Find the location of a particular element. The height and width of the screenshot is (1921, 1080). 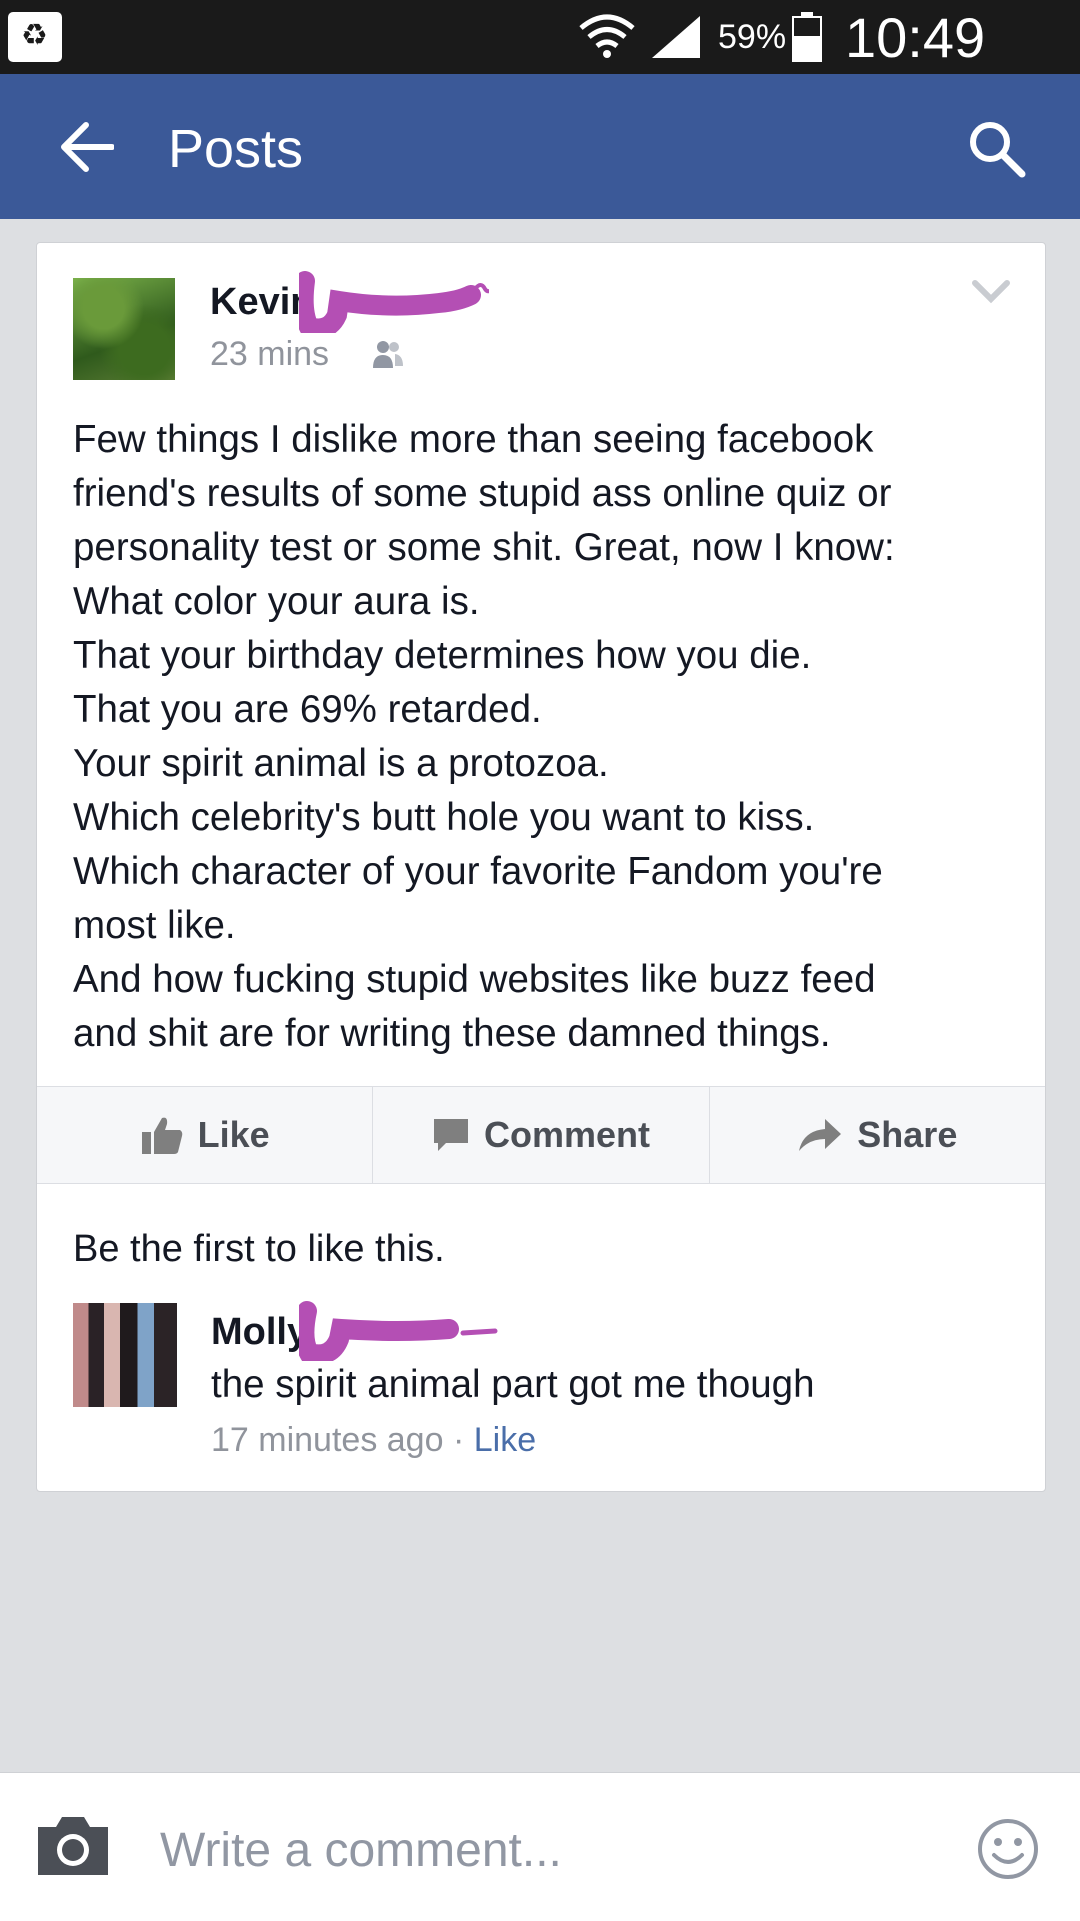

comment-label: Comment is located at coordinates (566, 1134).